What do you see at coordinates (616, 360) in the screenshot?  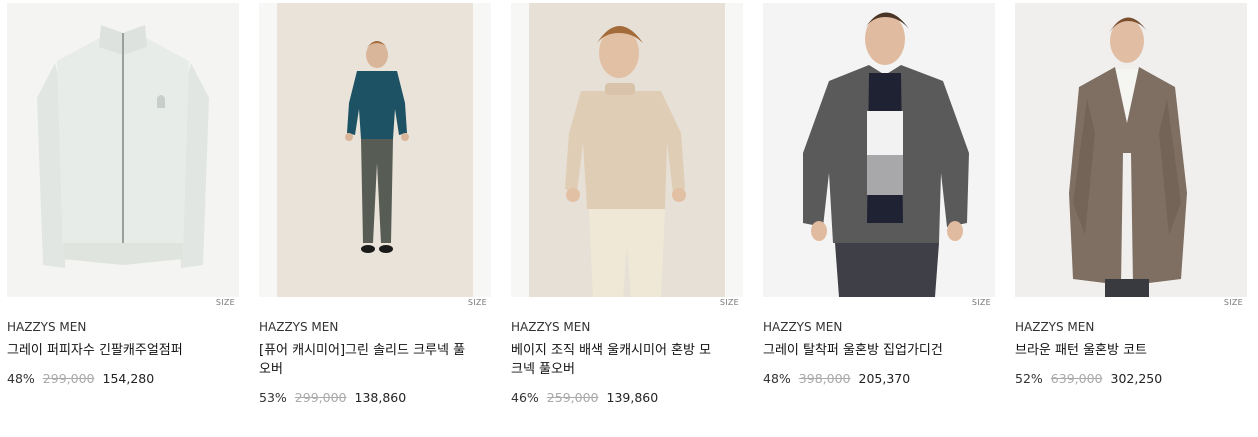 I see `product-name: 베이지 조직 배색 울캐시미어 혼방 모크넥 풀오버` at bounding box center [616, 360].